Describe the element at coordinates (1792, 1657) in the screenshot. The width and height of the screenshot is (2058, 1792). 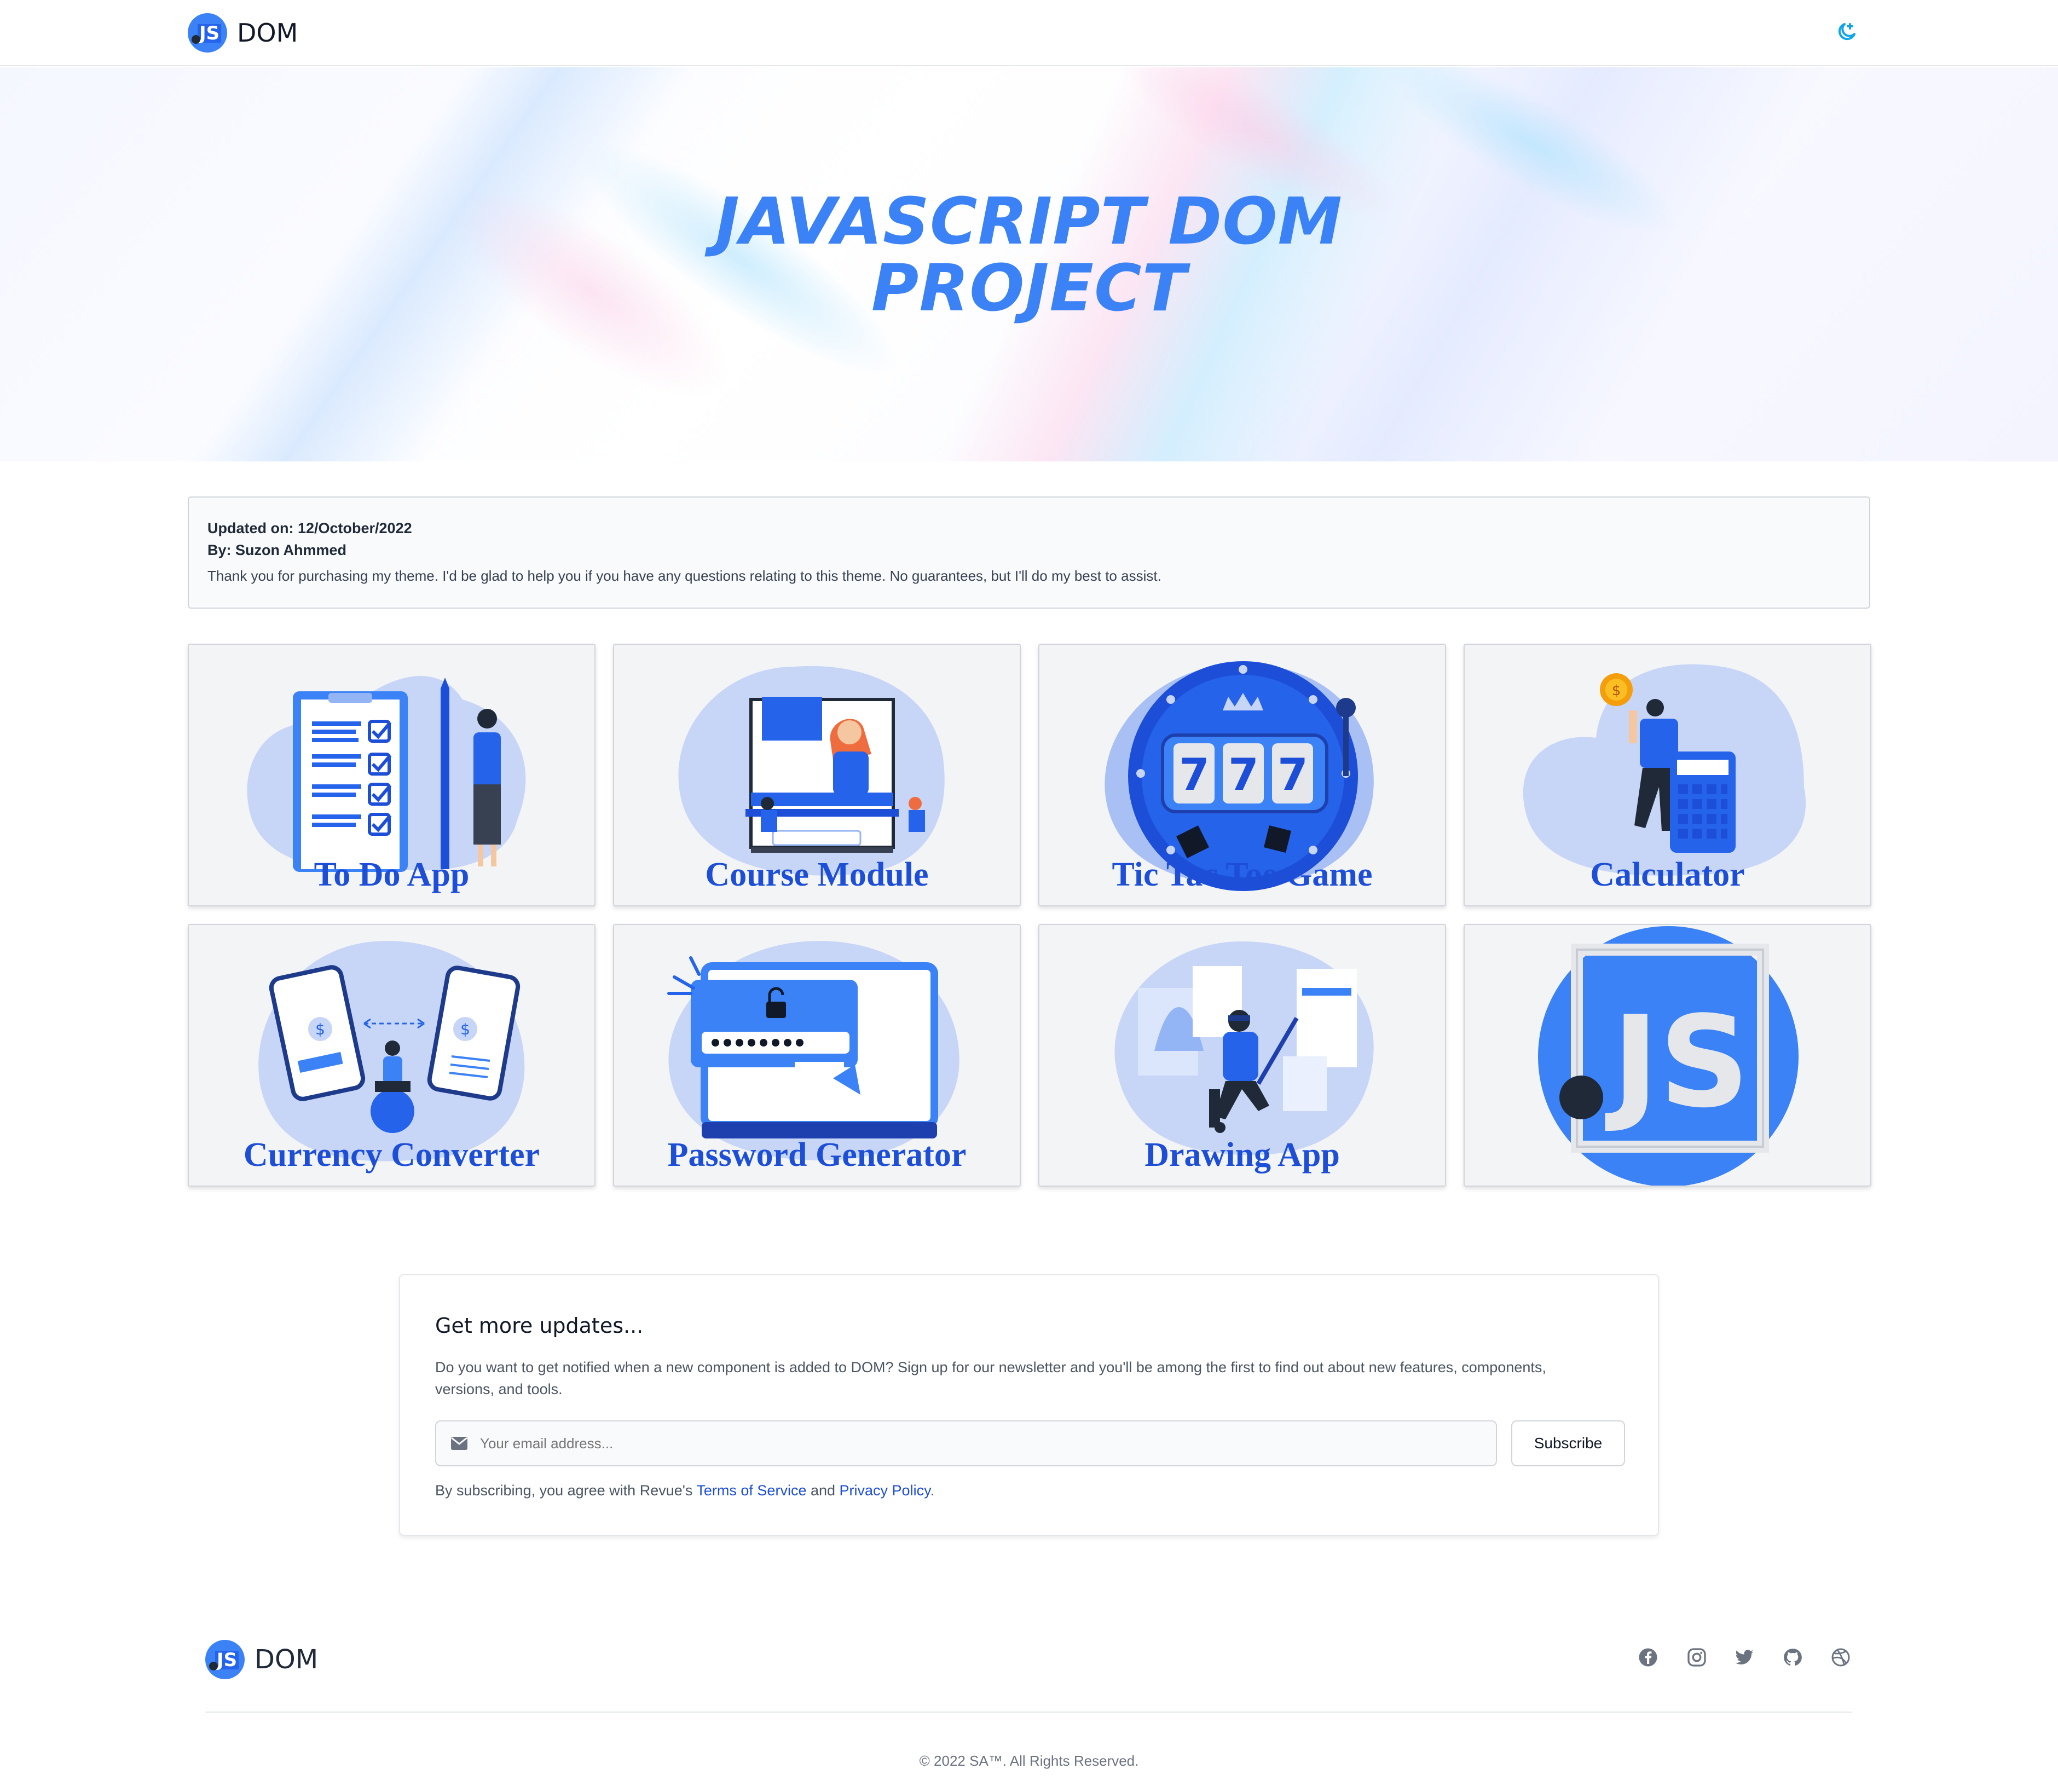
I see `github-icon` at that location.